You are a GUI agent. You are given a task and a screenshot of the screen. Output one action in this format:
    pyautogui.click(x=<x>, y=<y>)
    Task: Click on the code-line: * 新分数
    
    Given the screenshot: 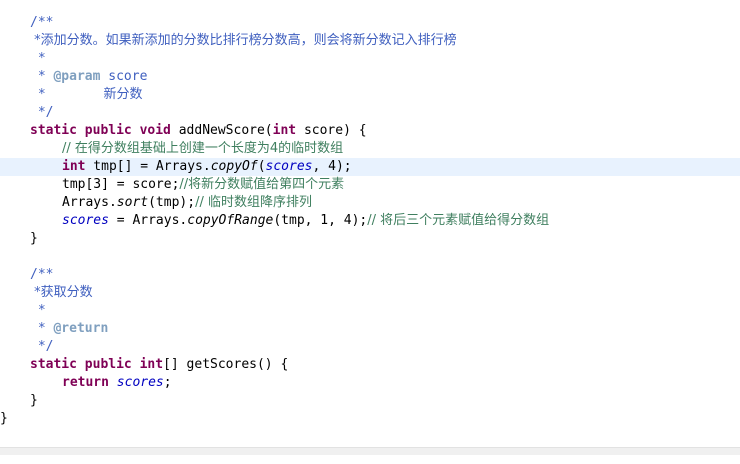 What is the action you would take?
    pyautogui.click(x=370, y=95)
    